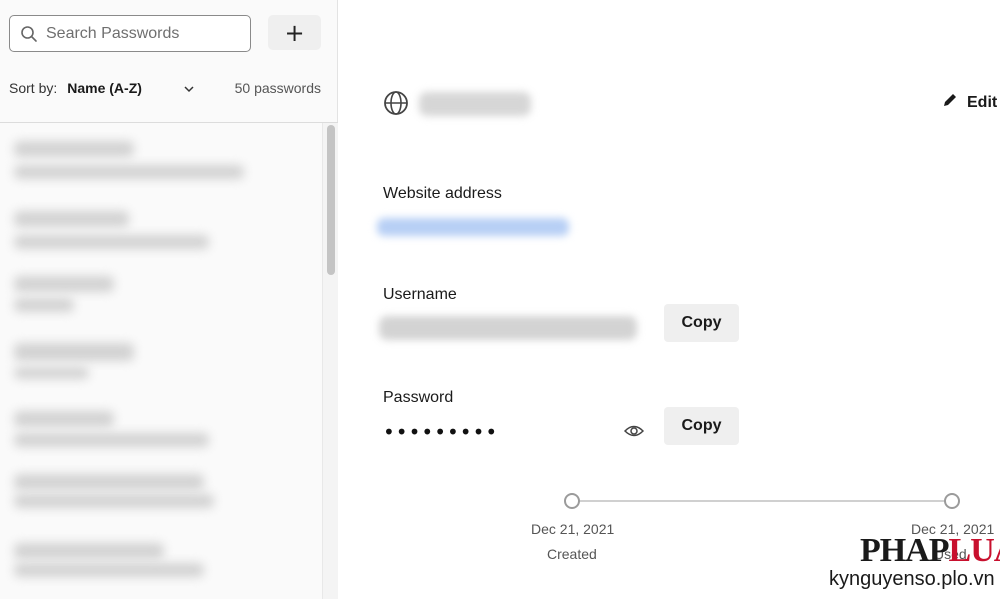  What do you see at coordinates (330, 361) in the screenshot?
I see `list-scrollbar` at bounding box center [330, 361].